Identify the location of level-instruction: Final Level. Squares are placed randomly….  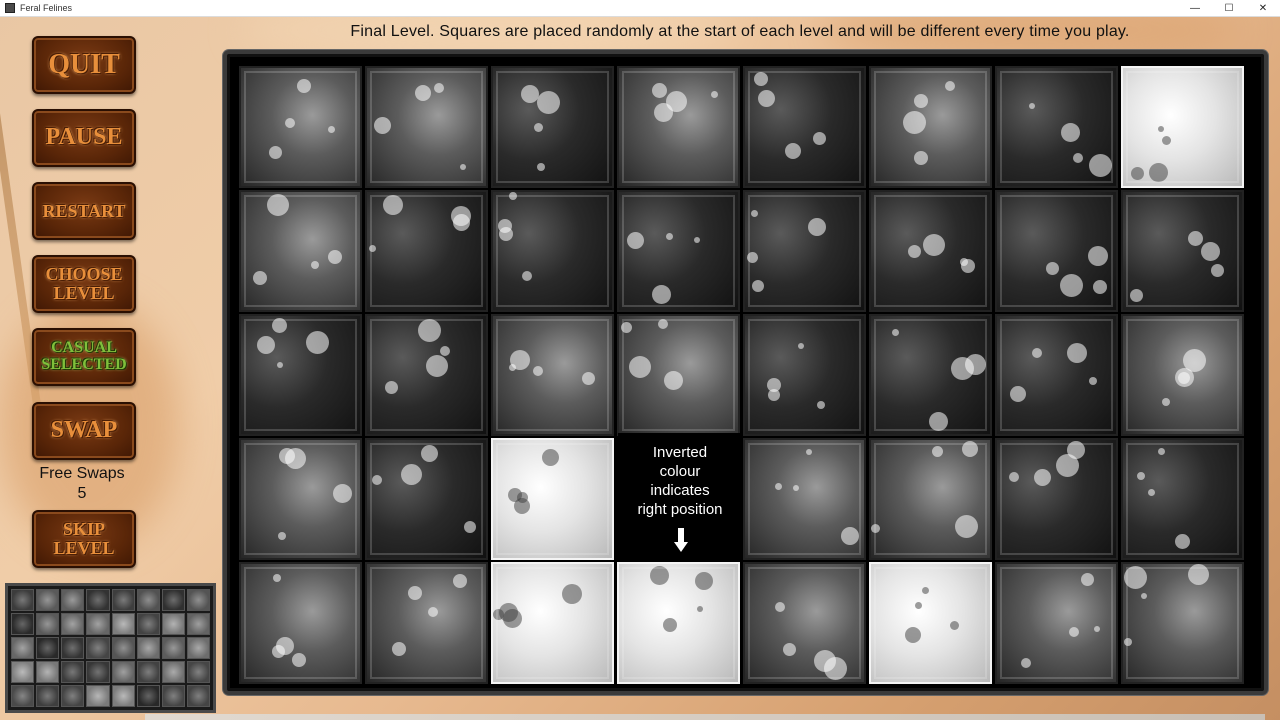
(740, 31).